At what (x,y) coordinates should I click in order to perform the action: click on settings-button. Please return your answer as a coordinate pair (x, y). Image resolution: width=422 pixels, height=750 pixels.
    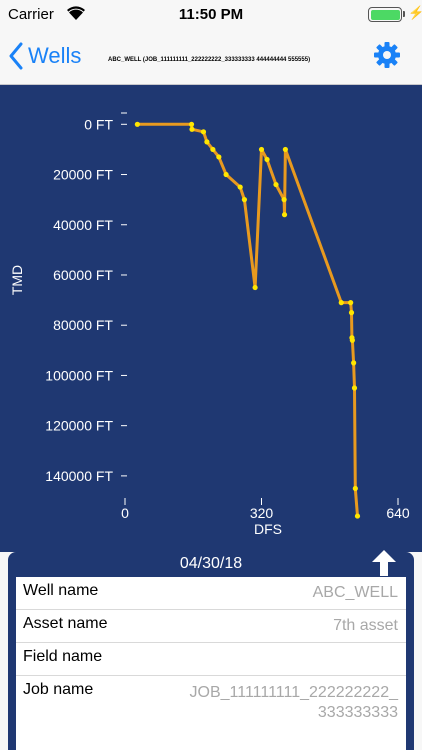
    Looking at the image, I should click on (387, 55).